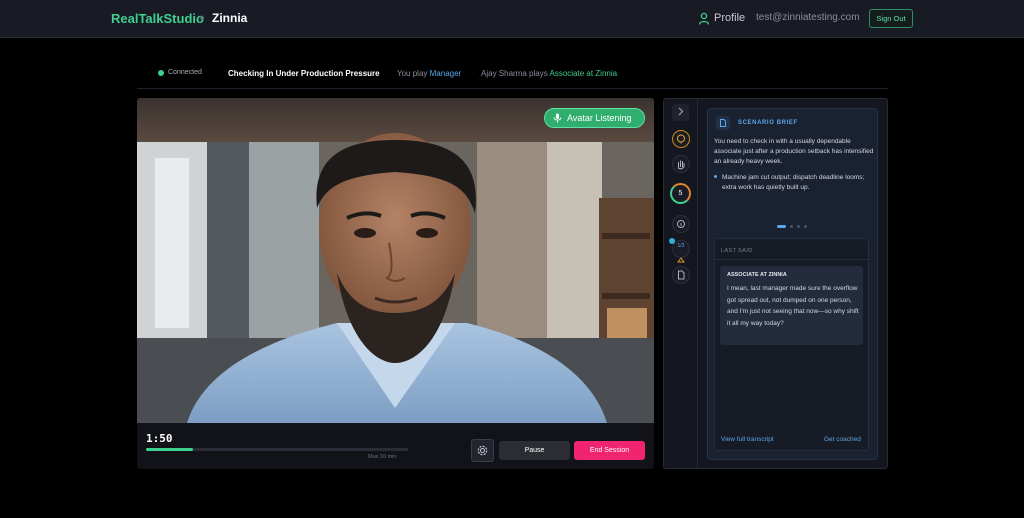 The width and height of the screenshot is (1024, 518). I want to click on profile-link: Profile, so click(729, 18).